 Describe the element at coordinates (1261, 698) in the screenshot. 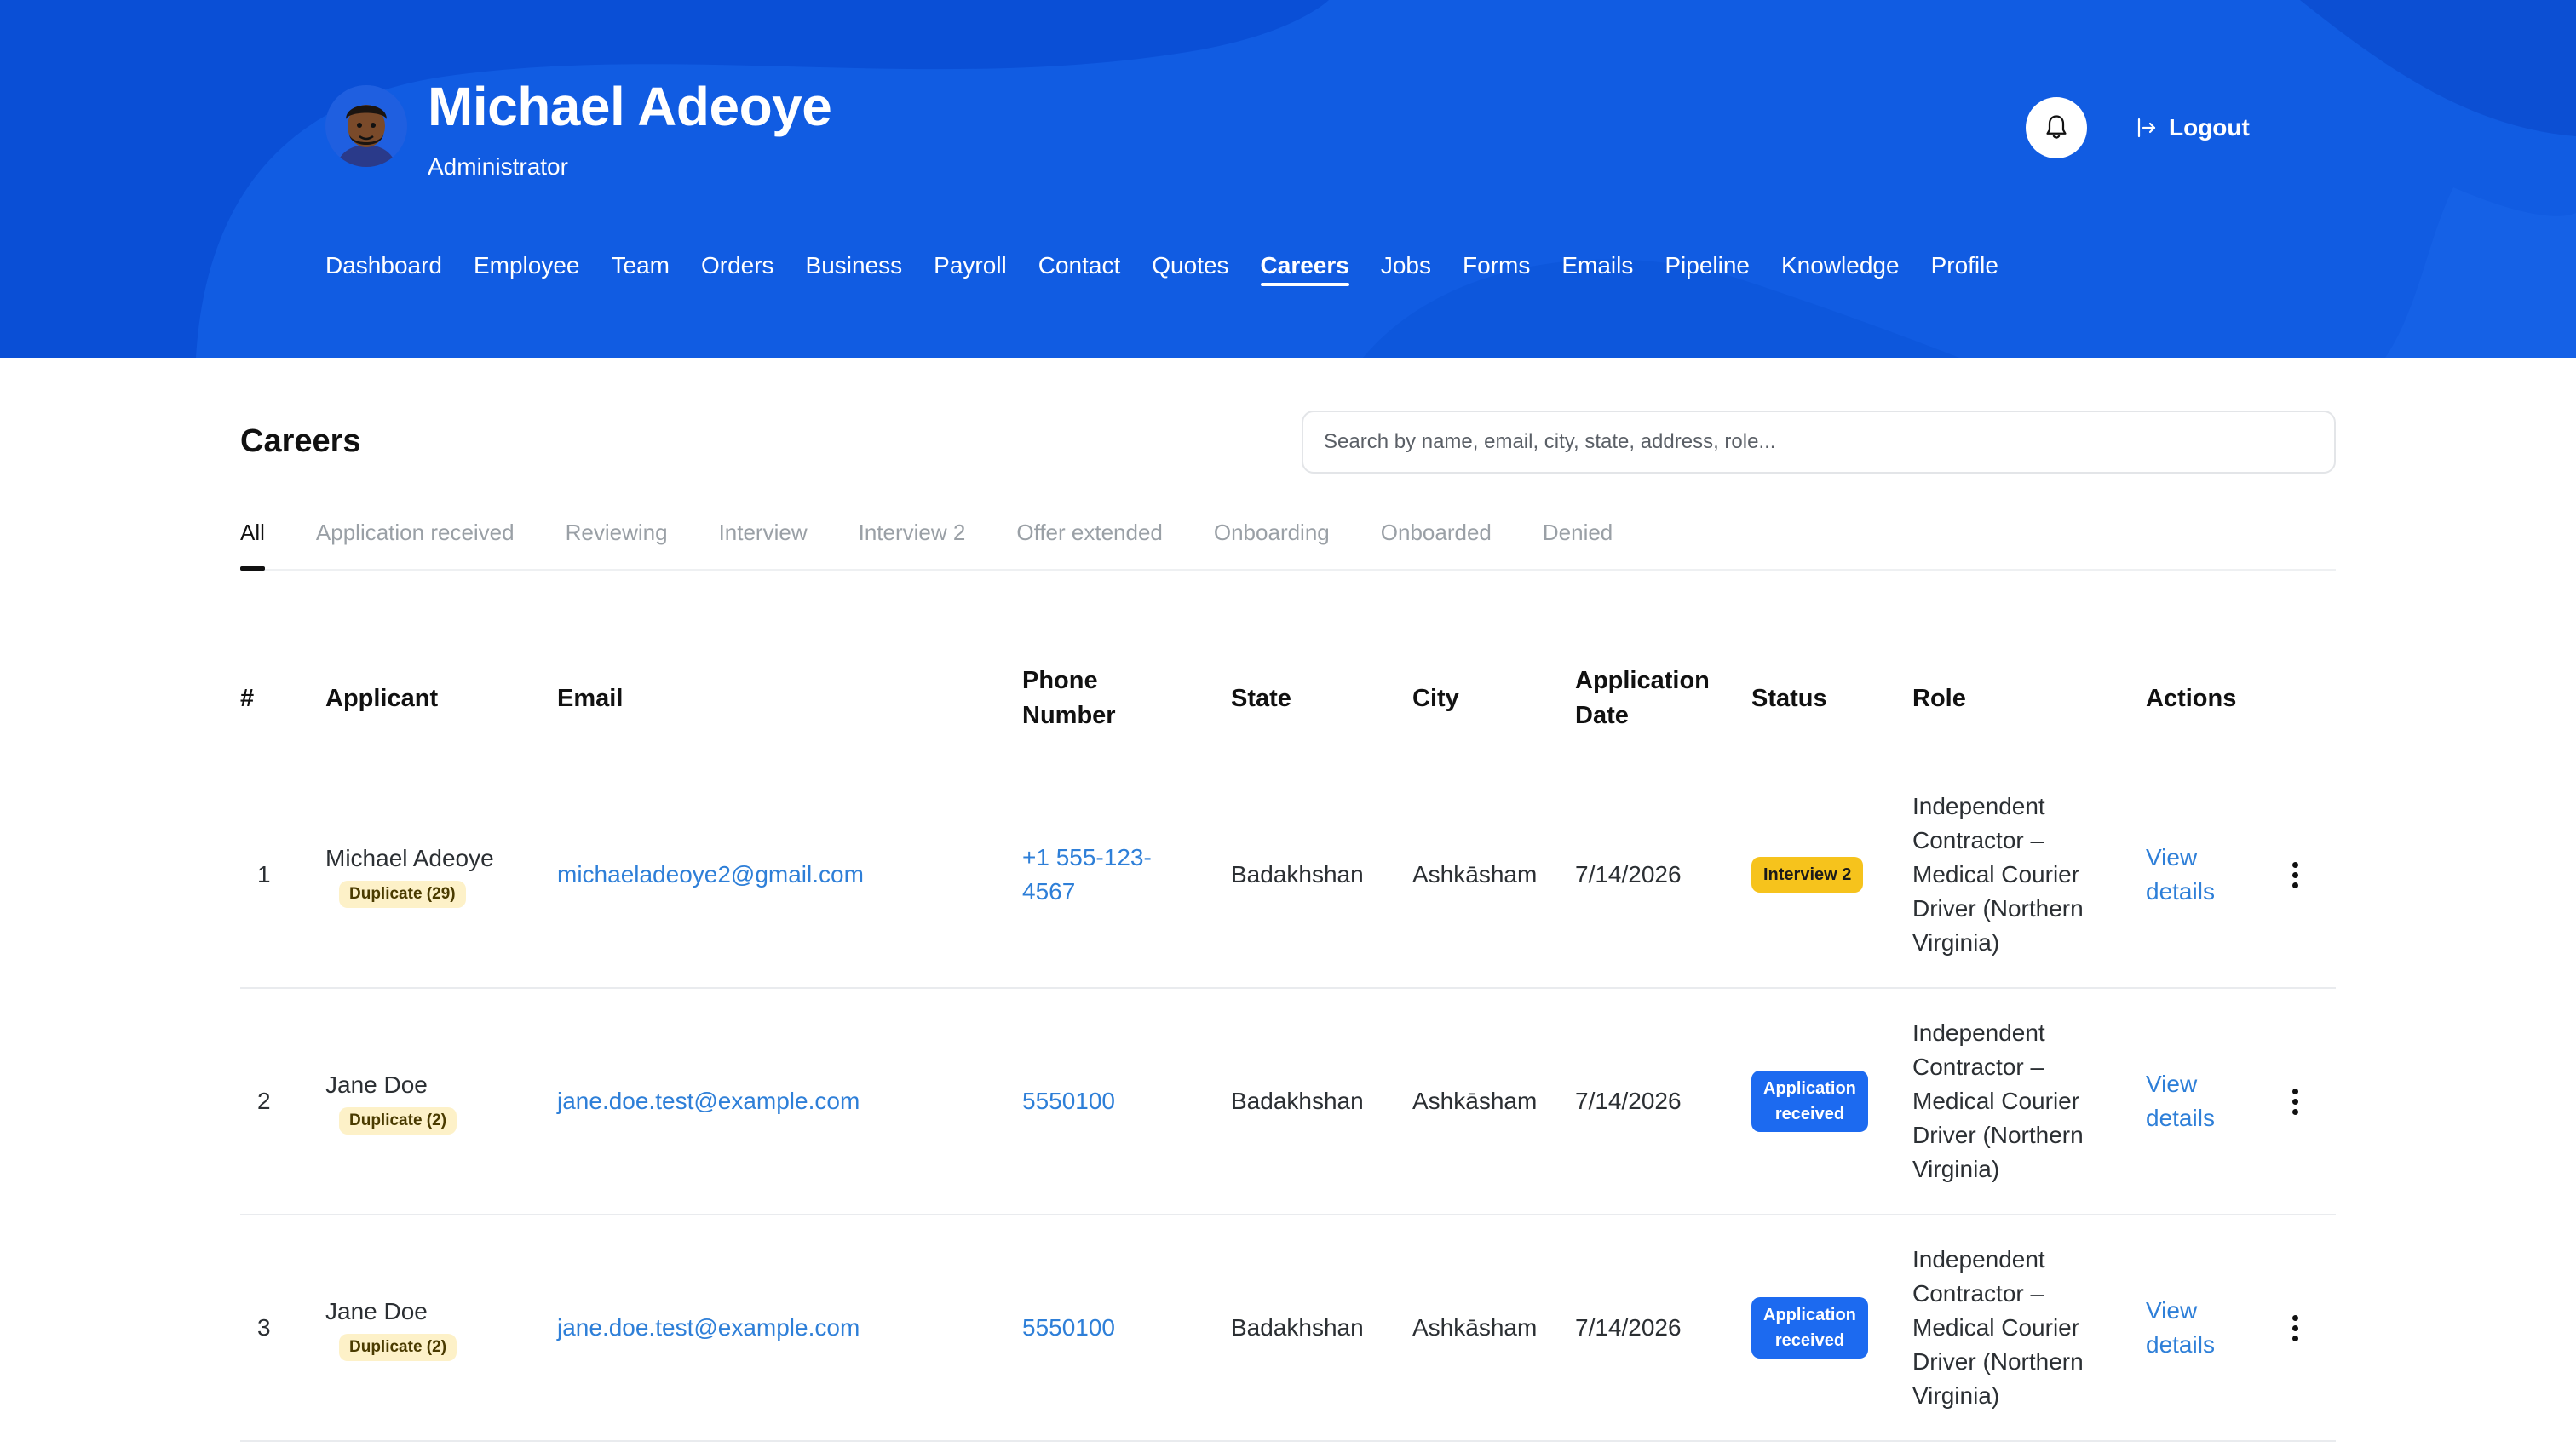

I see `header-state: State` at that location.